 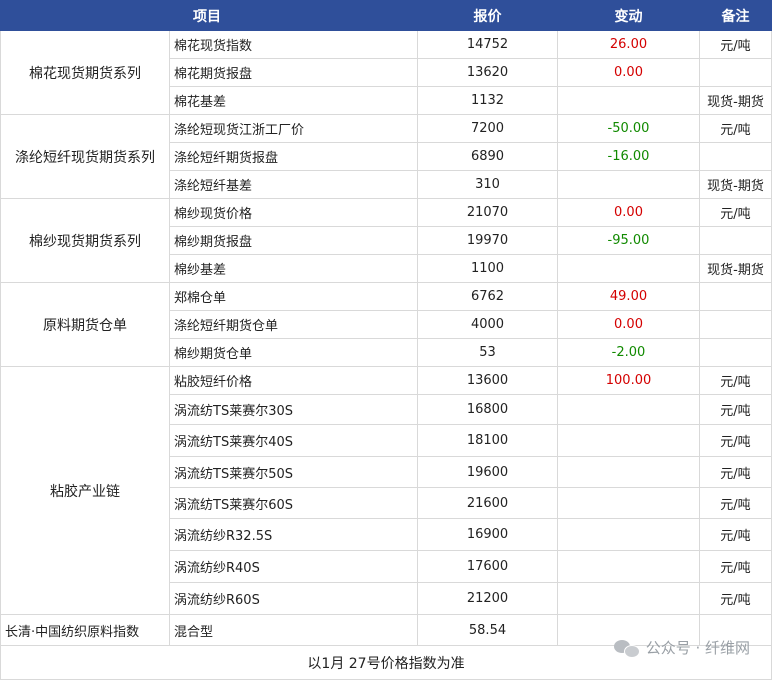 What do you see at coordinates (293, 268) in the screenshot?
I see `row-item: 棉纱基差` at bounding box center [293, 268].